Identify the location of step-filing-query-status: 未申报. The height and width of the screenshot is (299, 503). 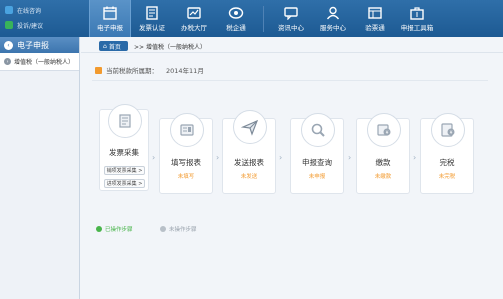
(317, 177).